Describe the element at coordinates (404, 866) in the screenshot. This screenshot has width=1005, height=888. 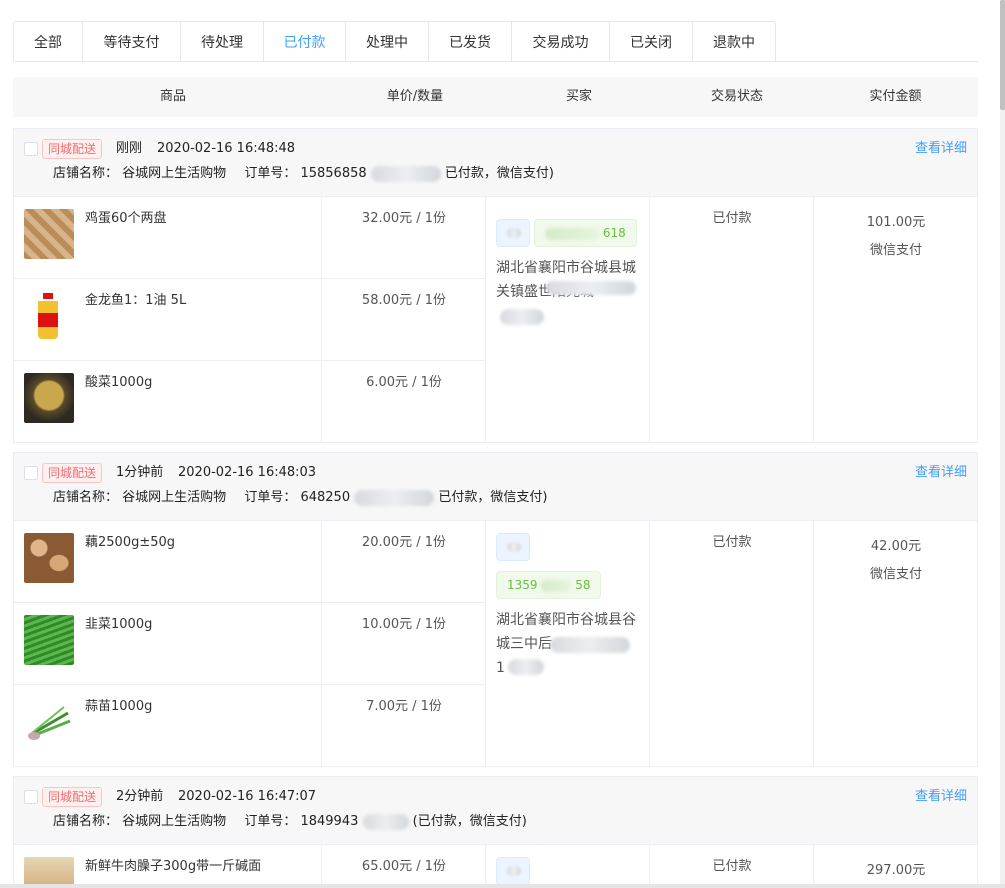
I see `item-price-qty: 65.00元 / 1份` at that location.